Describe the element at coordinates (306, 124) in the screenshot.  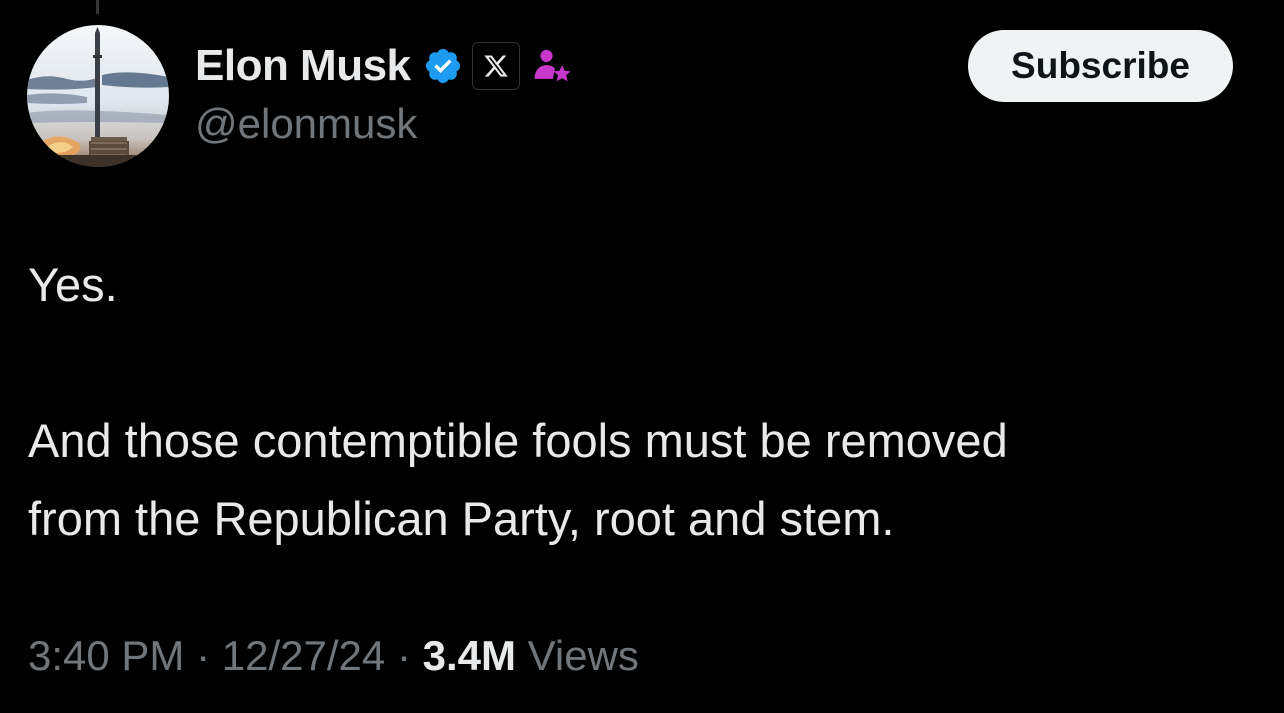
I see `user-handle: @elonmusk` at that location.